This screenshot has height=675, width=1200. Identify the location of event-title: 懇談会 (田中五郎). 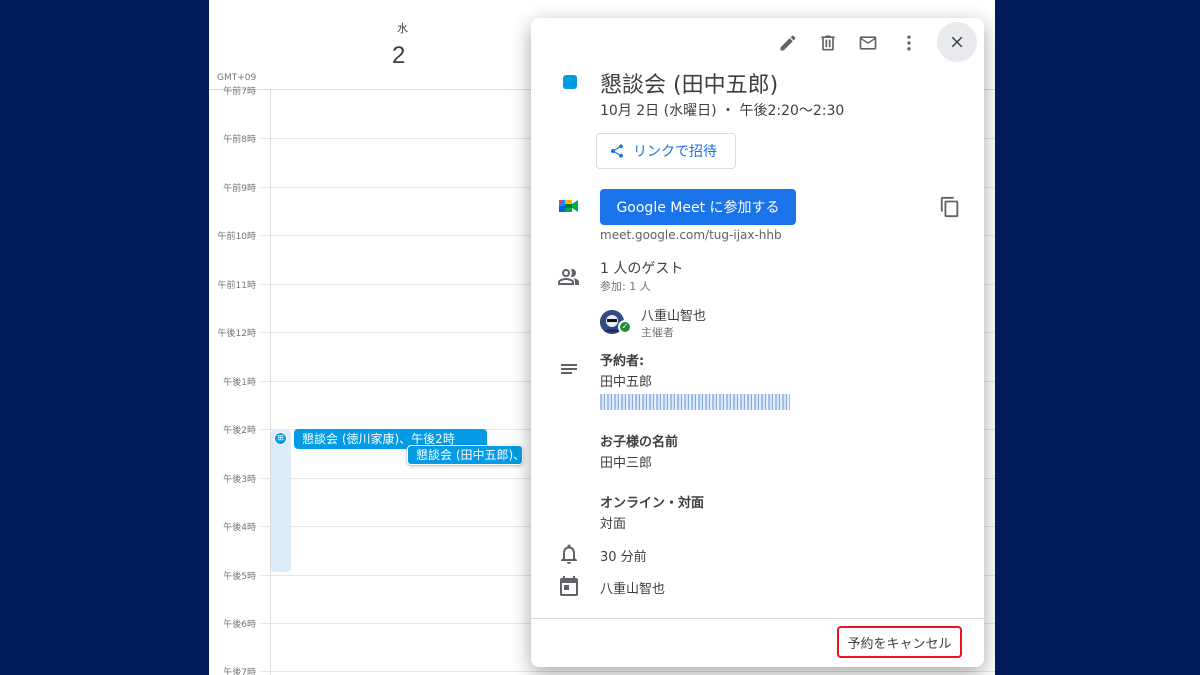
(689, 85).